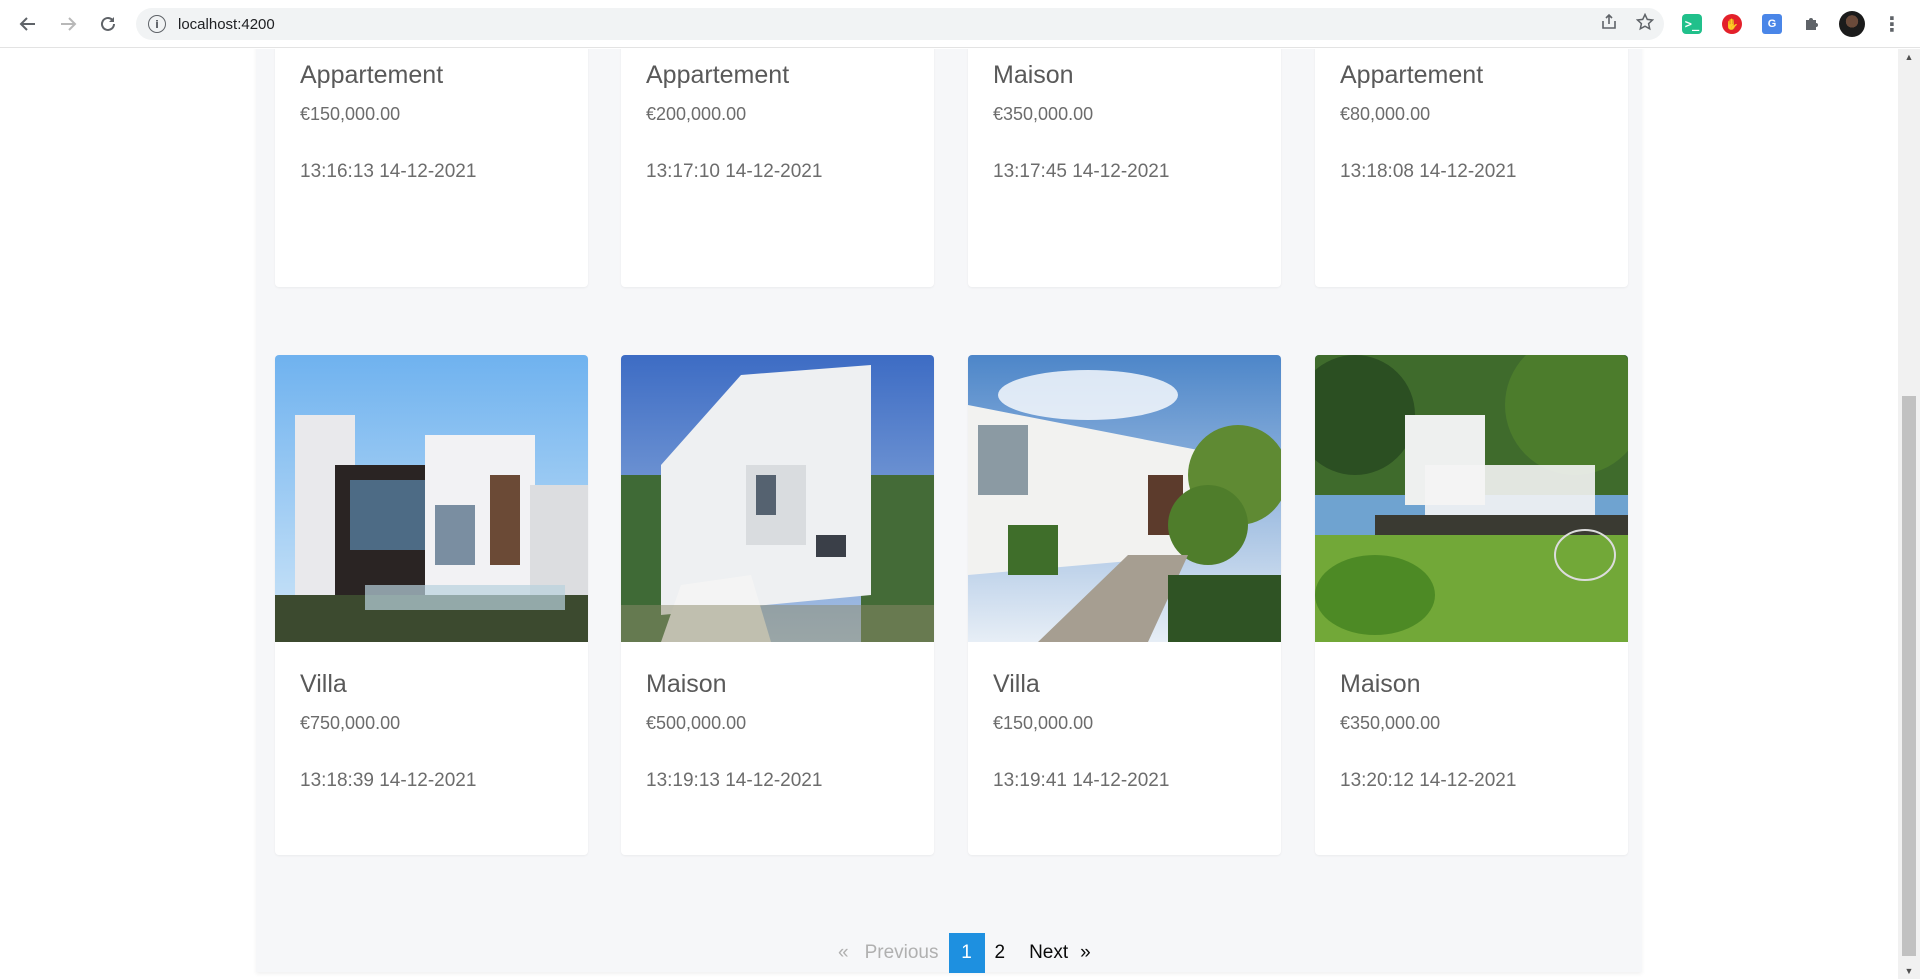 This screenshot has width=1920, height=979. I want to click on extensions-puzzle-icon, so click(1812, 24).